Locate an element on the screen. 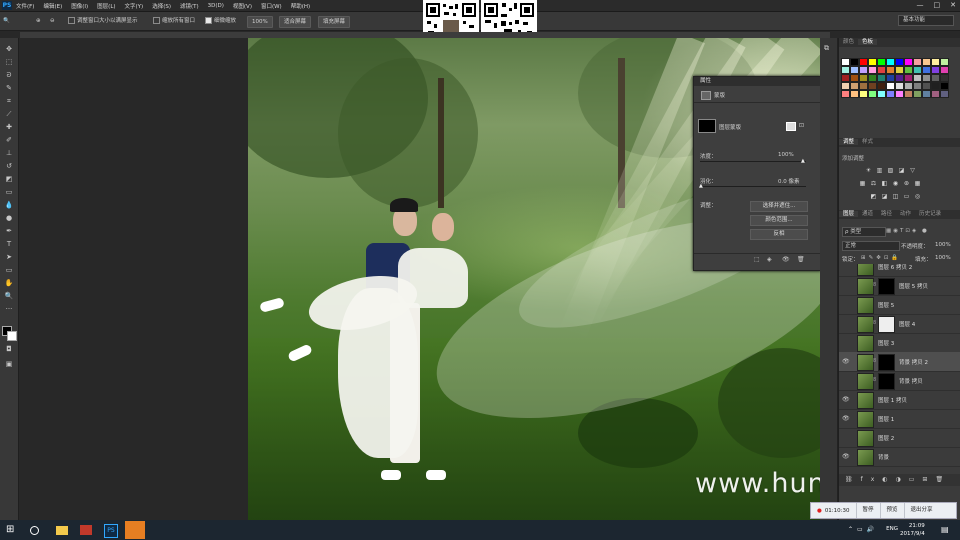  feather-slider is located at coordinates (753, 186).